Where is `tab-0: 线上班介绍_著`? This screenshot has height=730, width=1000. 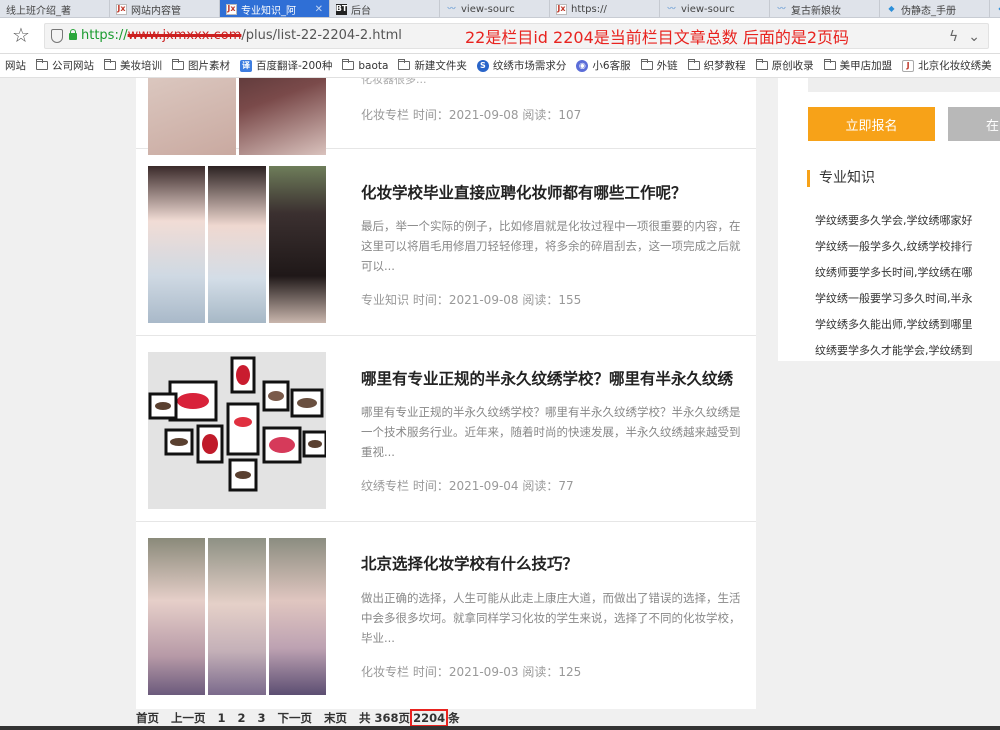 tab-0: 线上班介绍_著 is located at coordinates (55, 8).